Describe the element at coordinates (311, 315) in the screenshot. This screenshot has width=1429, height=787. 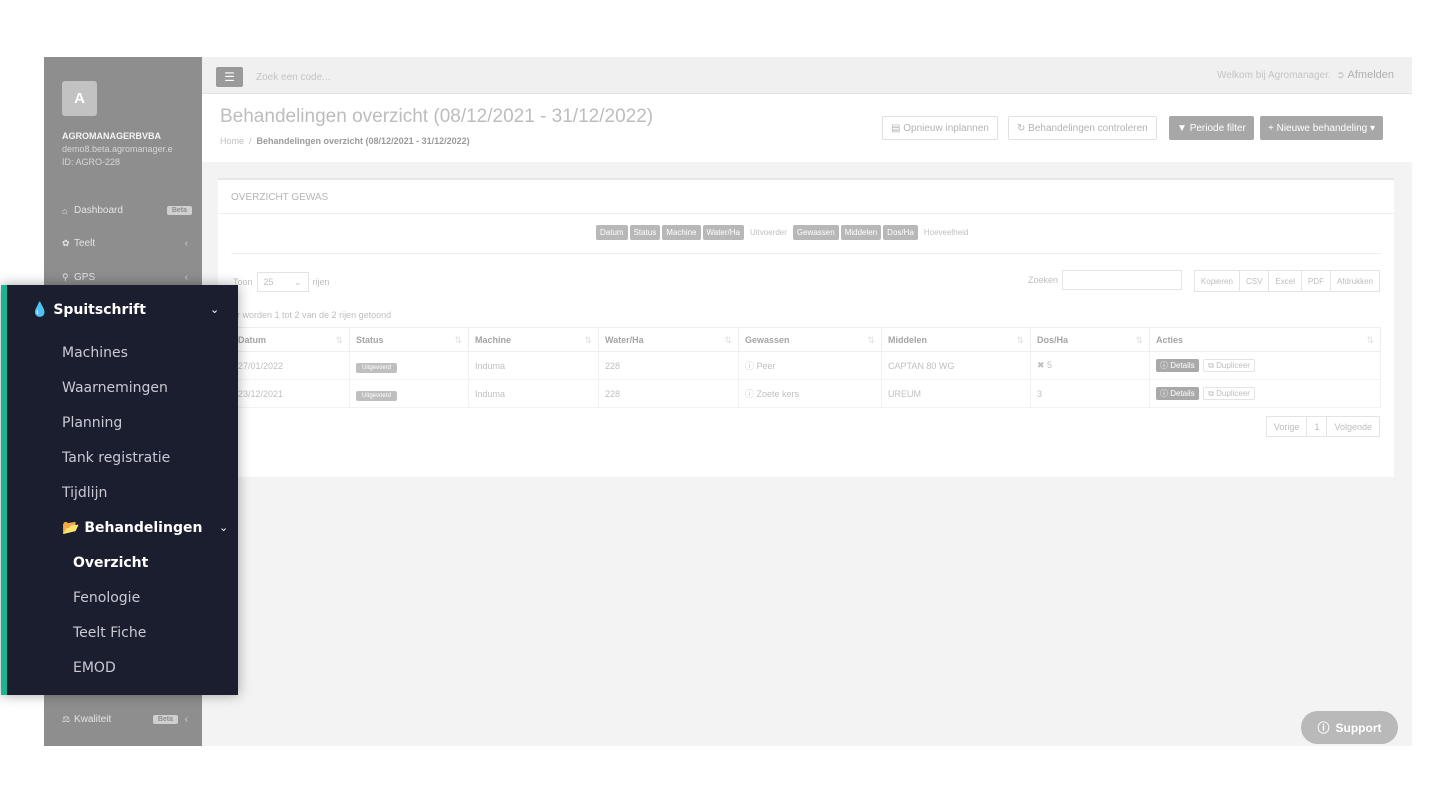
I see `table-info: Er worden 1 tot 2 van de 2 rijen getoond` at that location.